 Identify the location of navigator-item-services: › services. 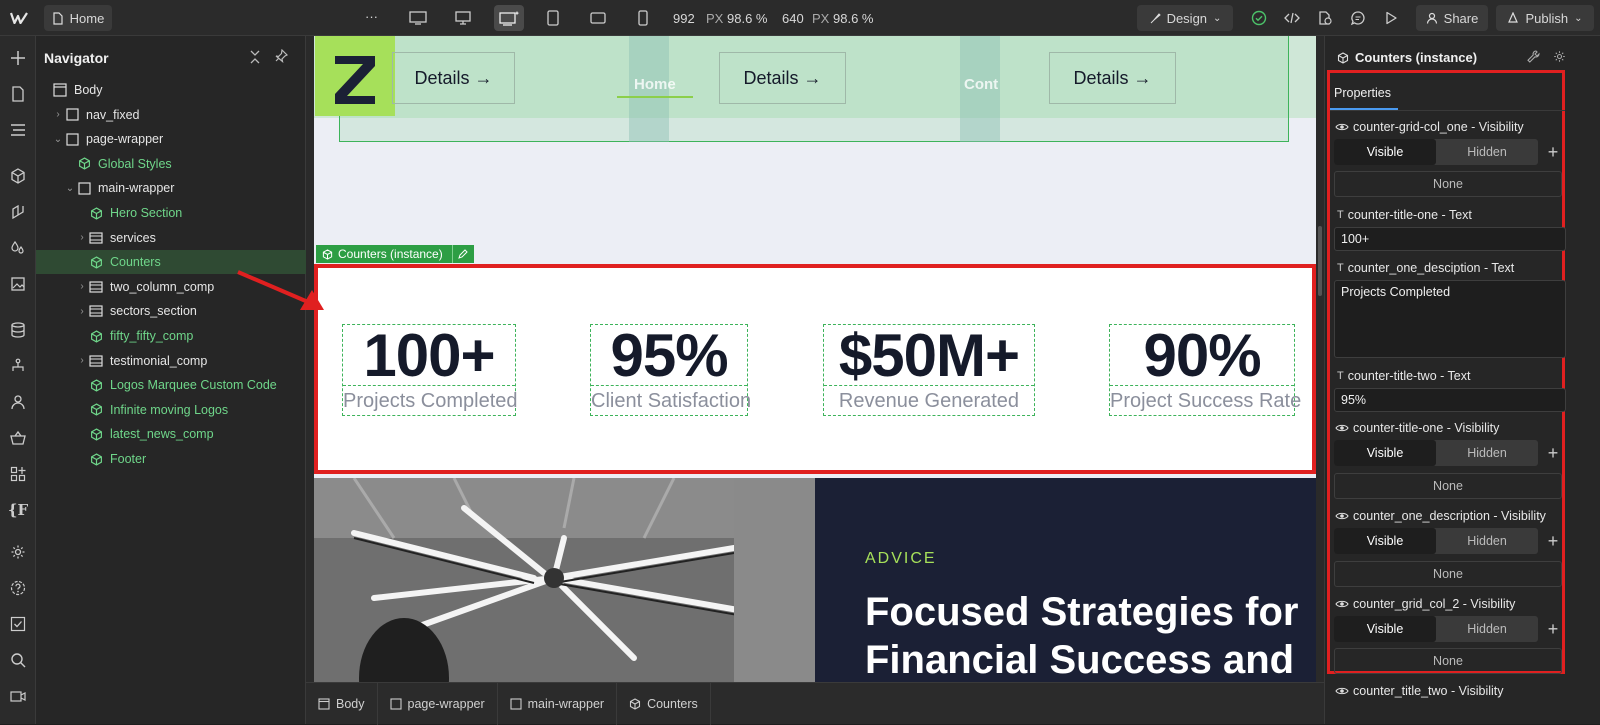
(171, 238).